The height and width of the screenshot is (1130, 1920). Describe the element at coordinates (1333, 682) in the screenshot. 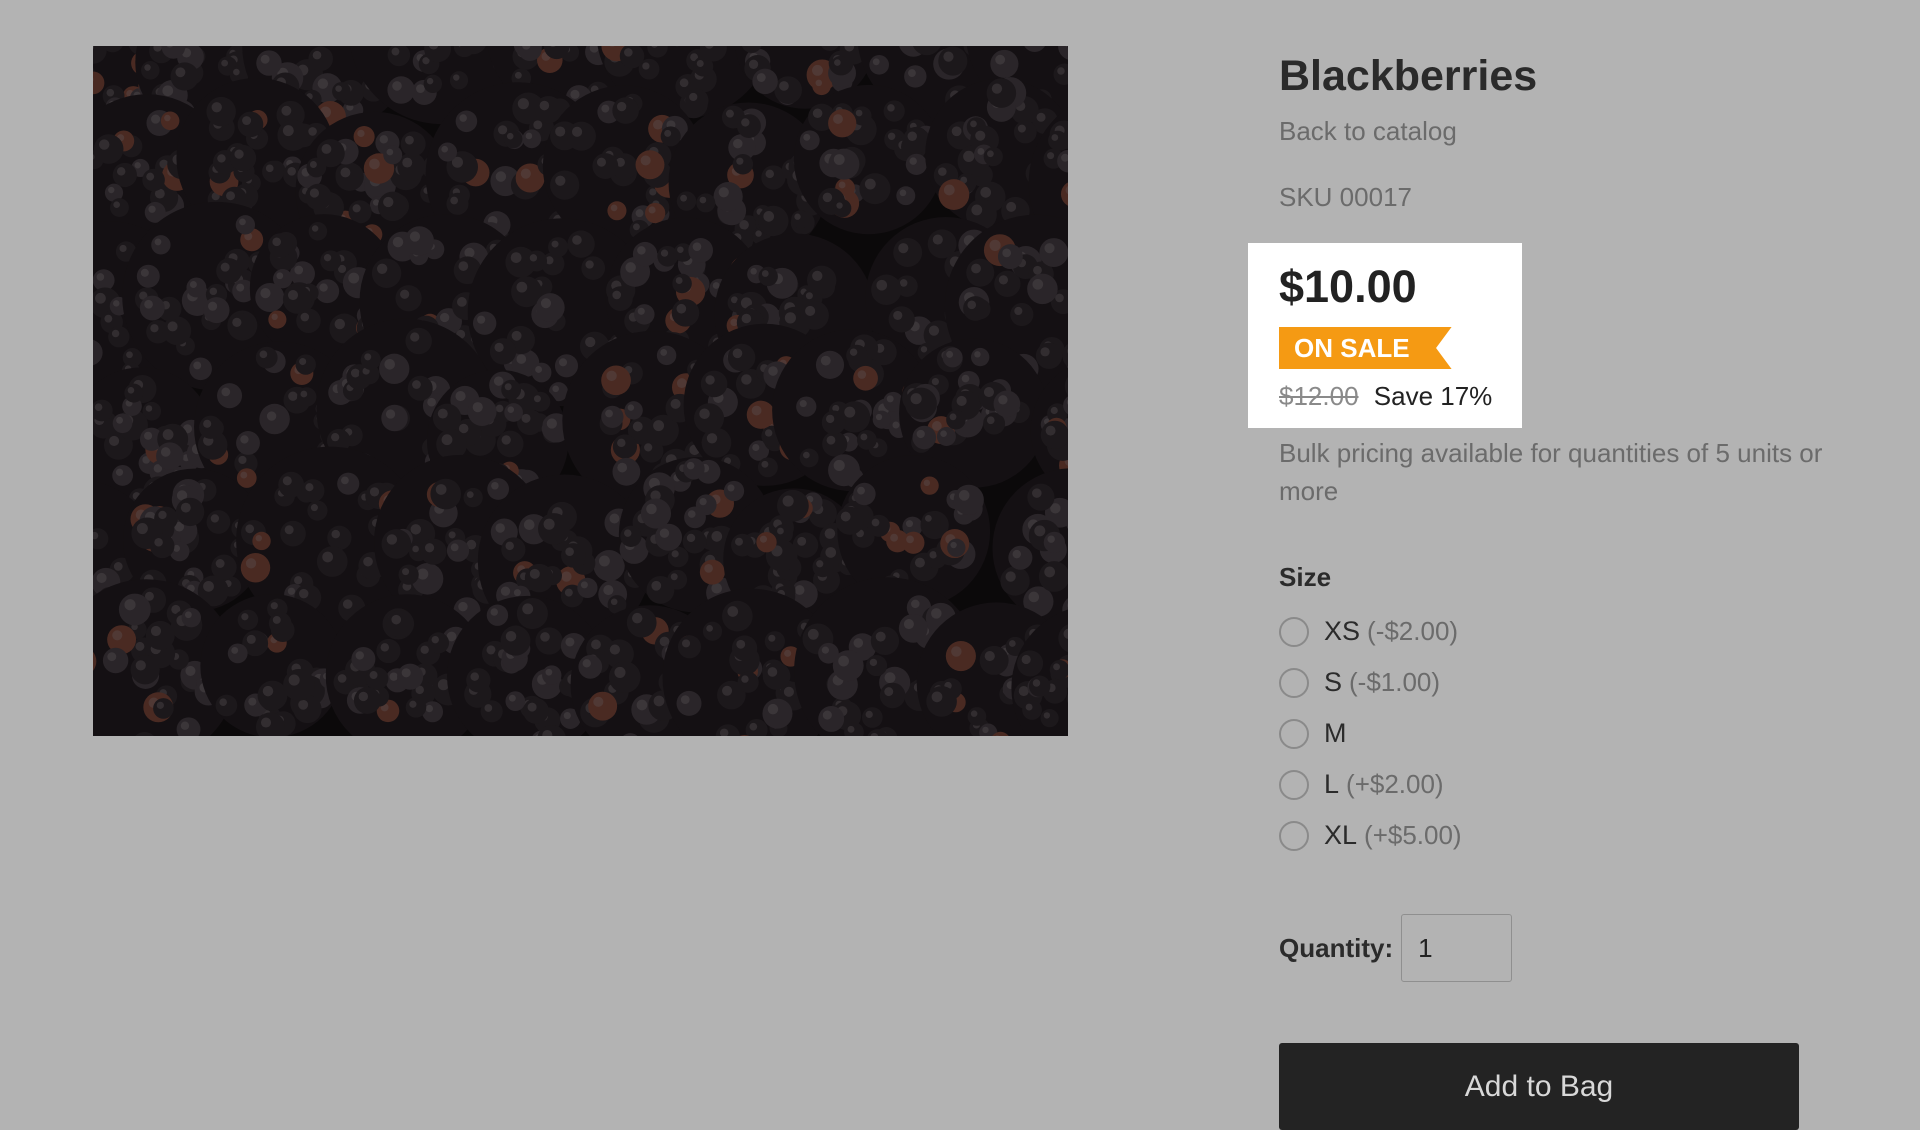

I see `size-name: S` at that location.